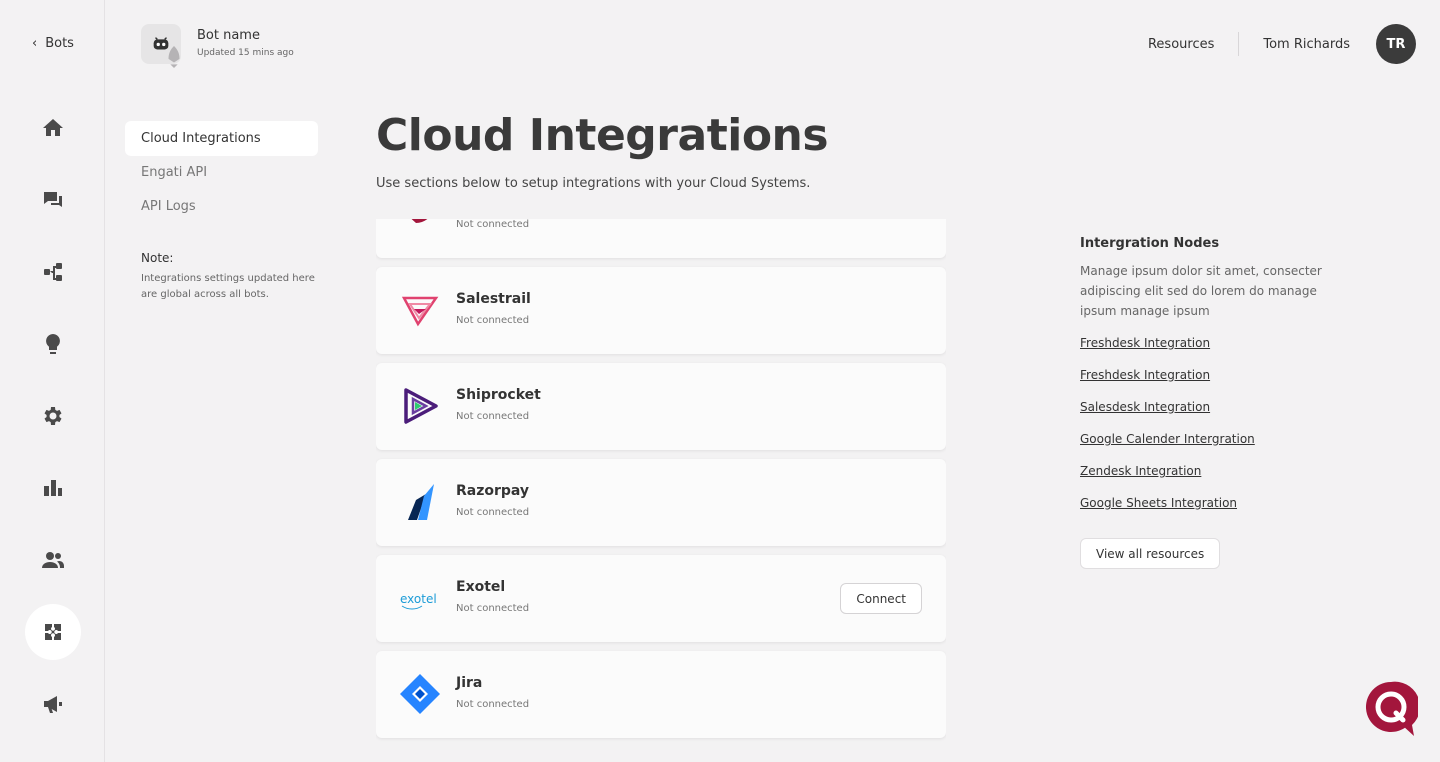 Image resolution: width=1440 pixels, height=762 pixels. What do you see at coordinates (420, 502) in the screenshot?
I see `razorpay-logo` at bounding box center [420, 502].